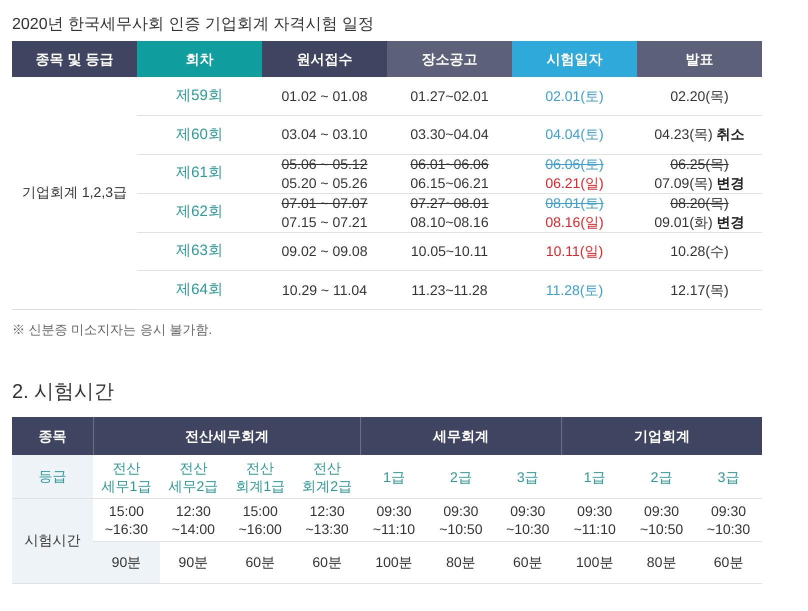  Describe the element at coordinates (126, 476) in the screenshot. I see `grade-text: 전산 세무1급` at that location.